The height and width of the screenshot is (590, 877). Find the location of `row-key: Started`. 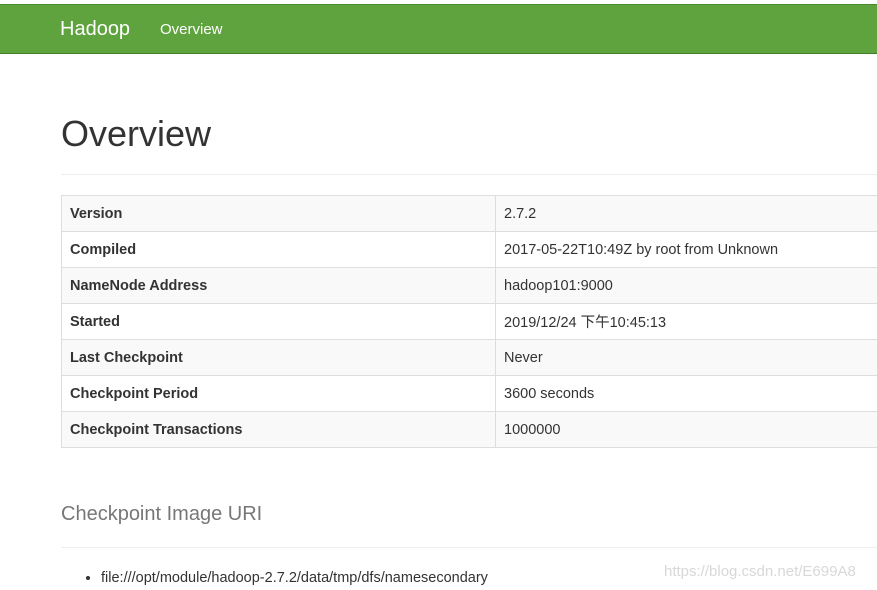

row-key: Started is located at coordinates (278, 321).